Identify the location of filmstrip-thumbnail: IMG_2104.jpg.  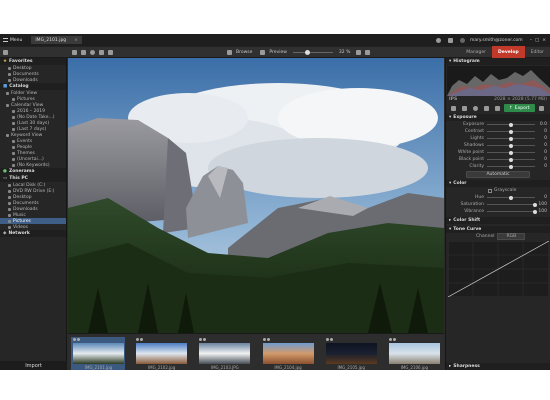
(288, 353).